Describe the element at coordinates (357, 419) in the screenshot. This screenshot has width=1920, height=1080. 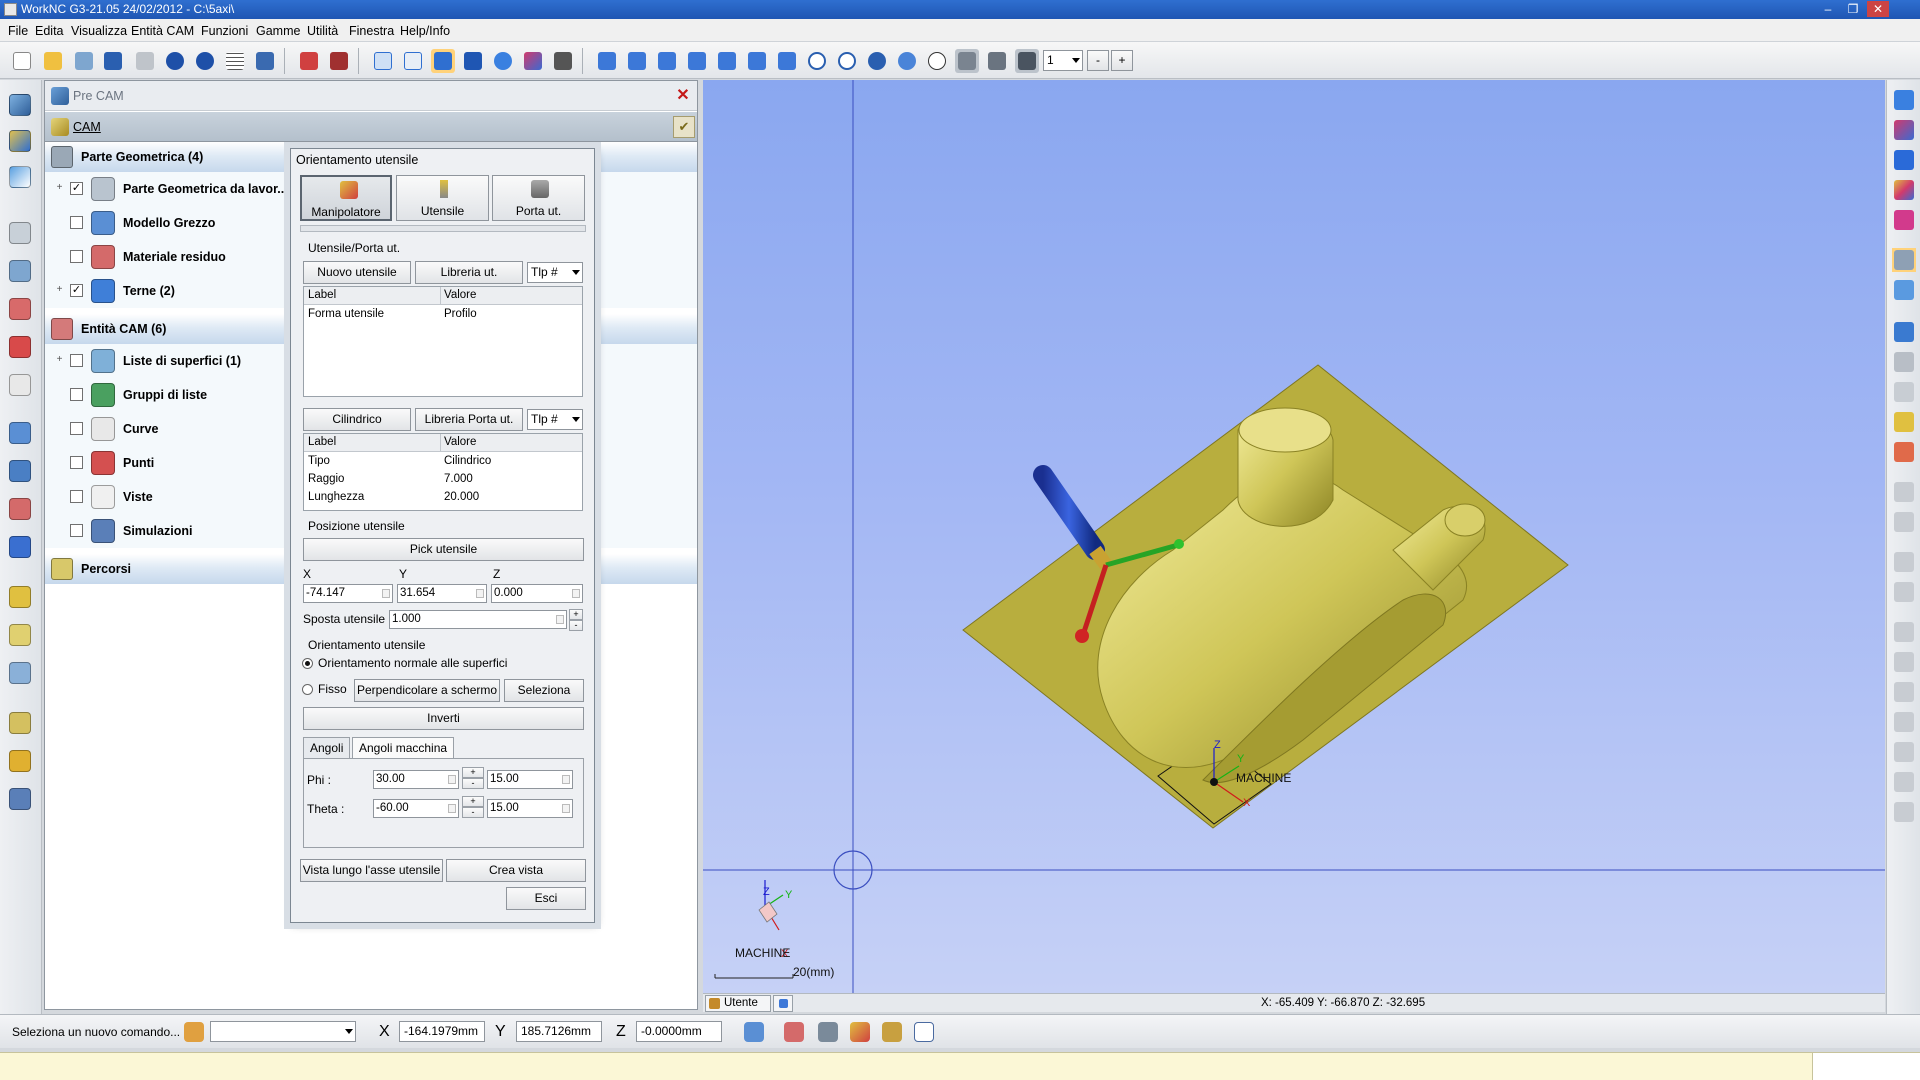
I see `holder-name-button: Cilindrico` at that location.